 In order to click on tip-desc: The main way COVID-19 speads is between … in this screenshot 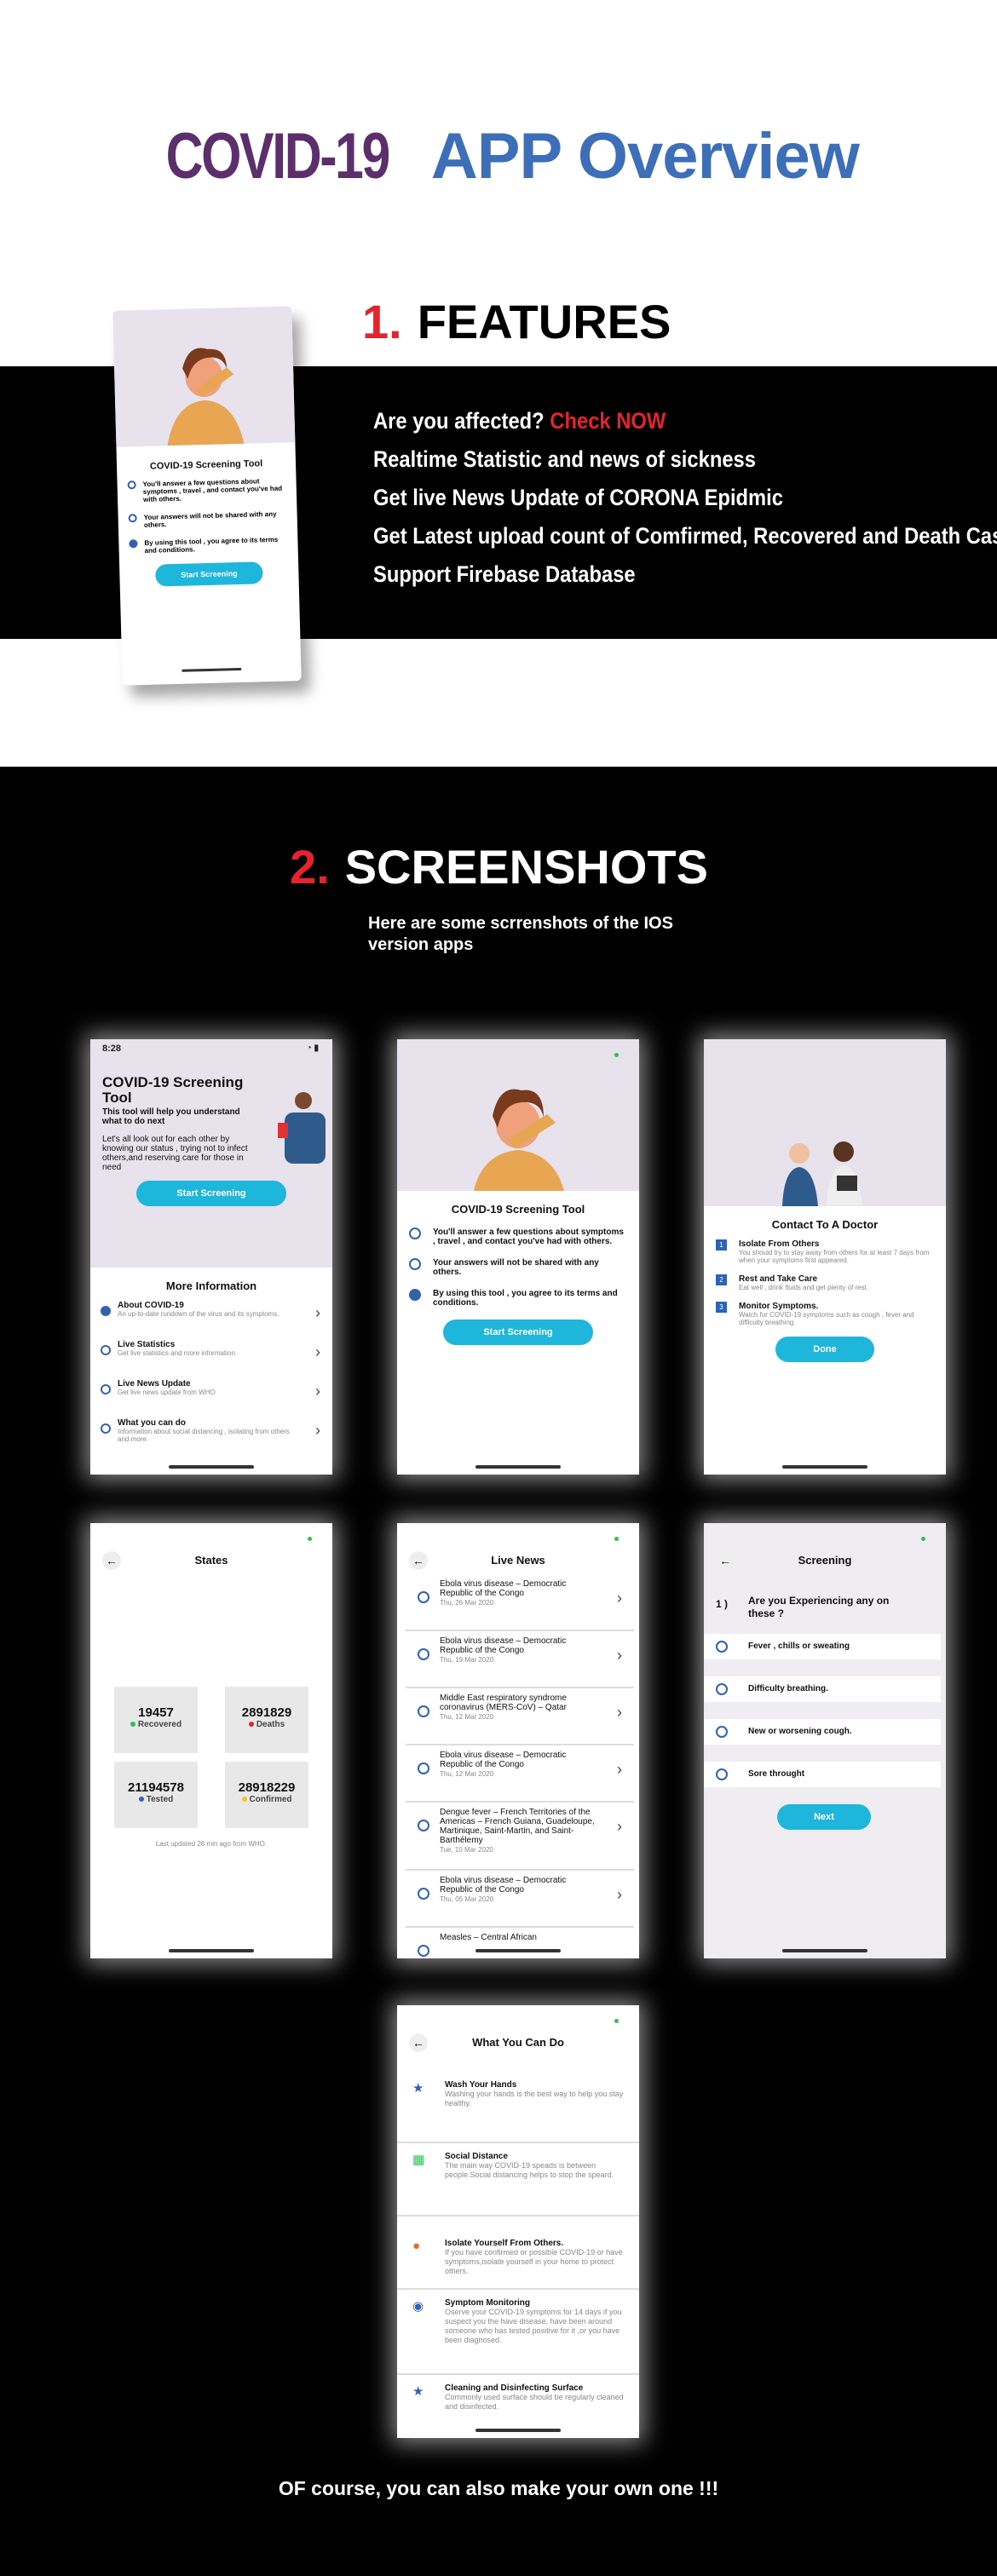, I will do `click(529, 2170)`.